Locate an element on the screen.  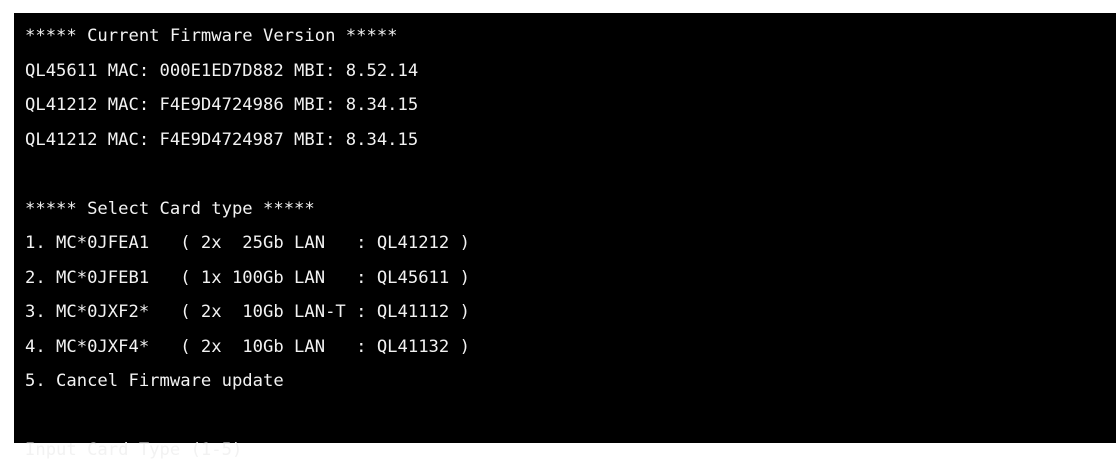
menu-option-1: 1. MC*0JFEA1 ( 2x 25Gb LAN : QL41212 ) is located at coordinates (247, 243).